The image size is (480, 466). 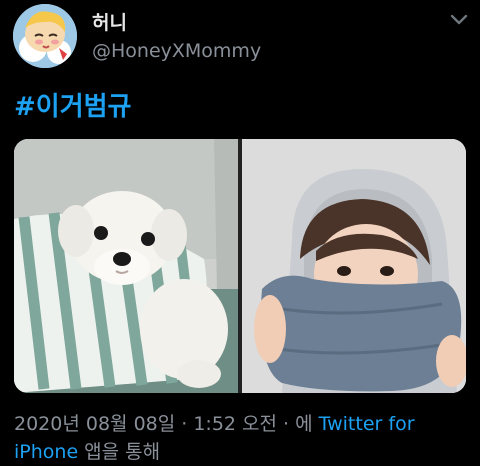 I want to click on user-handle: @HoneyXMommy, so click(x=176, y=51).